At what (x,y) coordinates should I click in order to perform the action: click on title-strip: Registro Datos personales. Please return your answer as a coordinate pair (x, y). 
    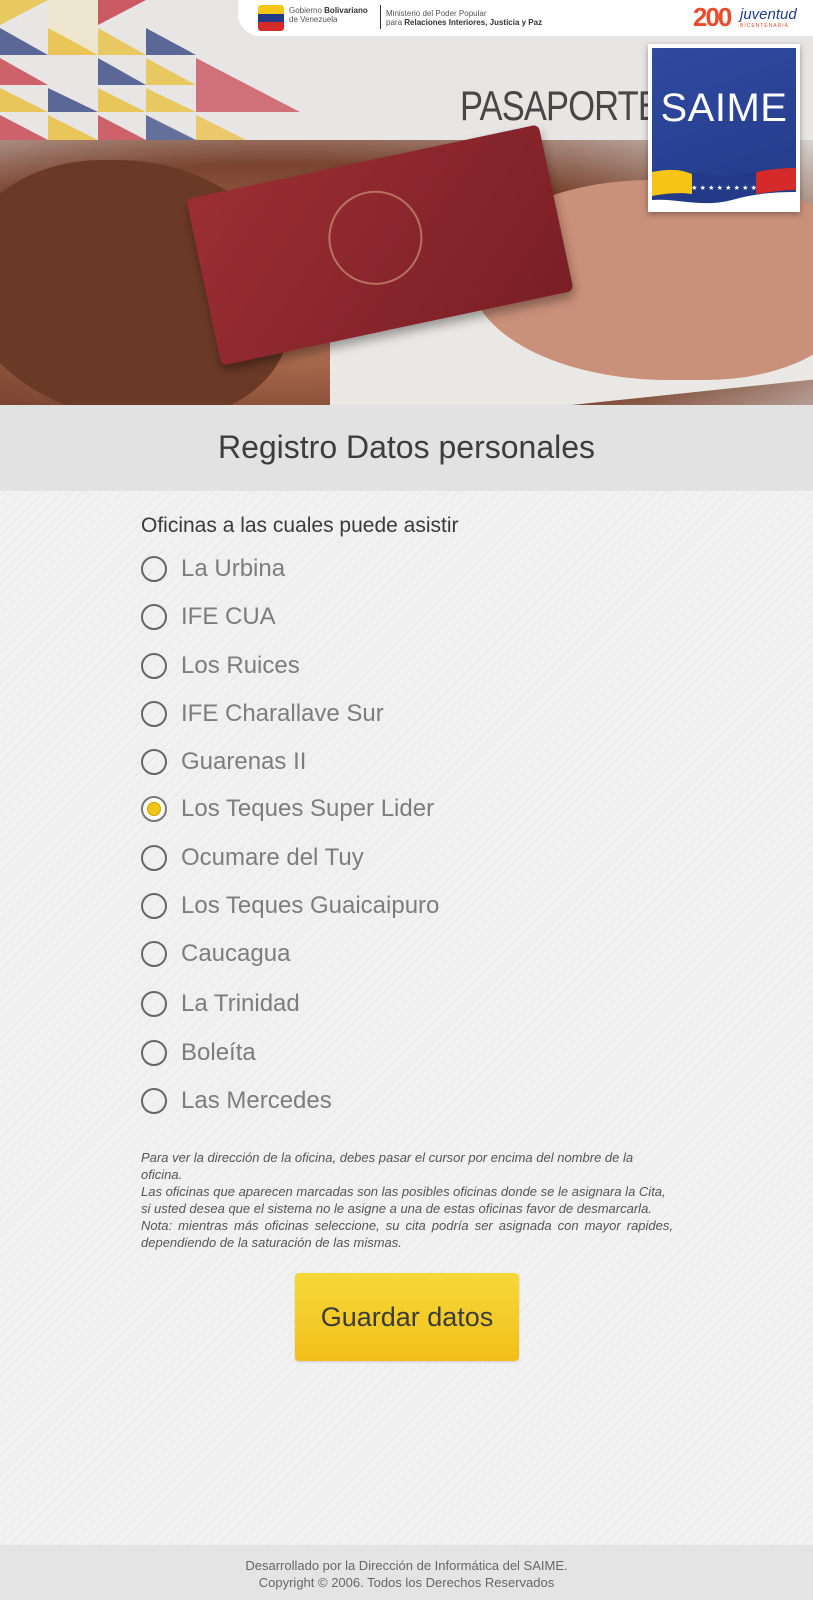
    Looking at the image, I should click on (406, 448).